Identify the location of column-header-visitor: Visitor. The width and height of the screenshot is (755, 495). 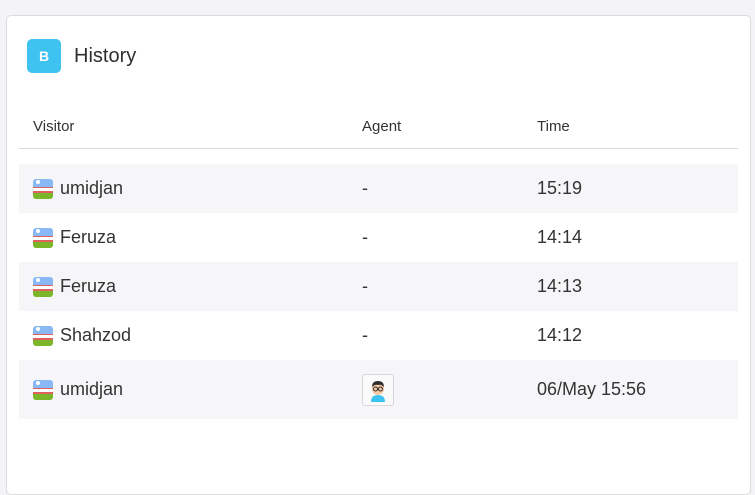
(54, 126).